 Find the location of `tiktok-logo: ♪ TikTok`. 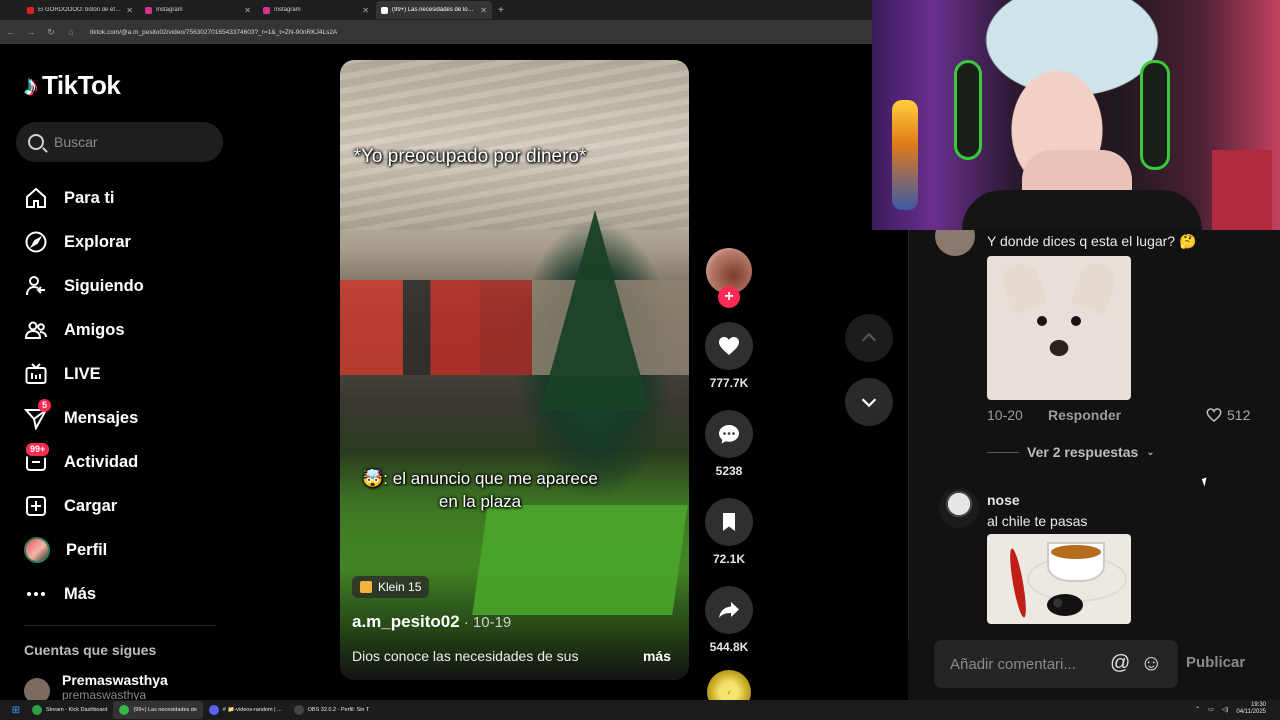

tiktok-logo: ♪ TikTok is located at coordinates (72, 85).